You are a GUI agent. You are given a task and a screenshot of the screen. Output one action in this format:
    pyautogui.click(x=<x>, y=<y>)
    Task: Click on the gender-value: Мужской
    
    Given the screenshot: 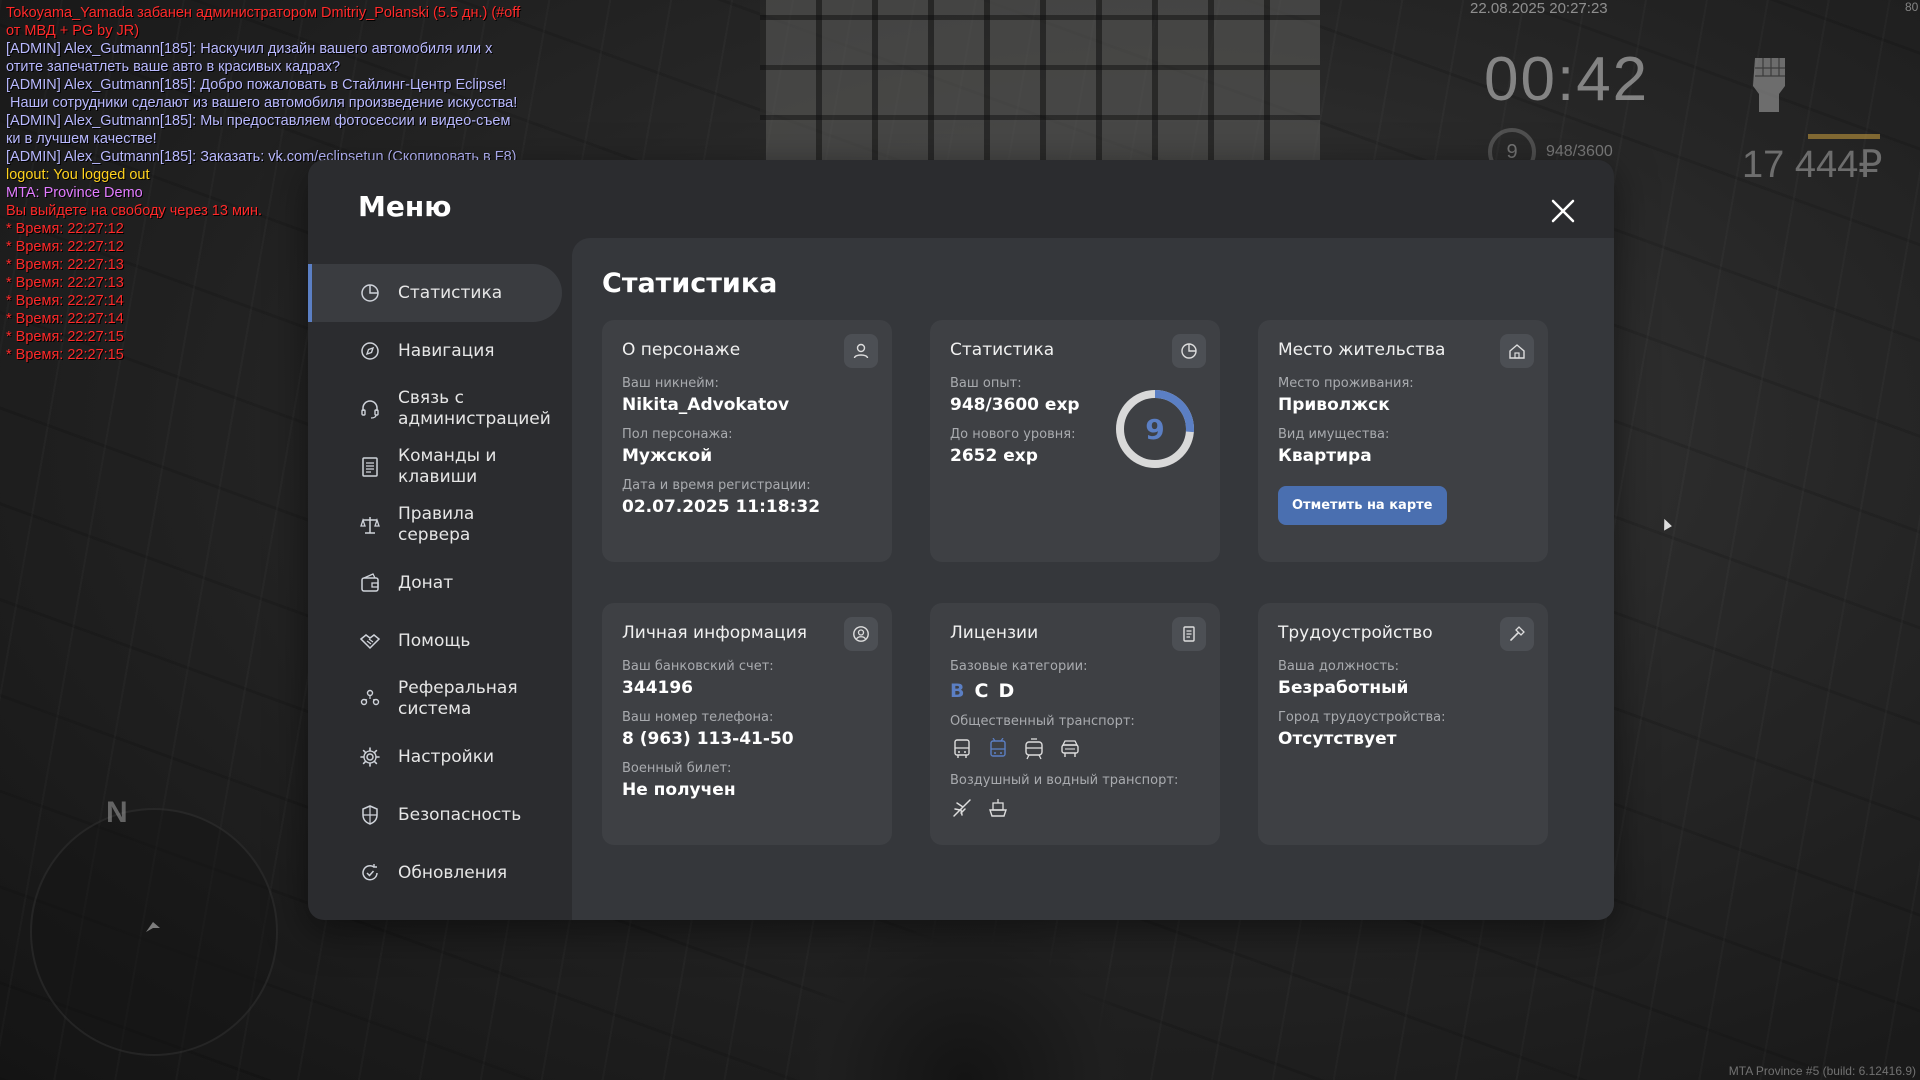 What is the action you would take?
    pyautogui.click(x=667, y=456)
    